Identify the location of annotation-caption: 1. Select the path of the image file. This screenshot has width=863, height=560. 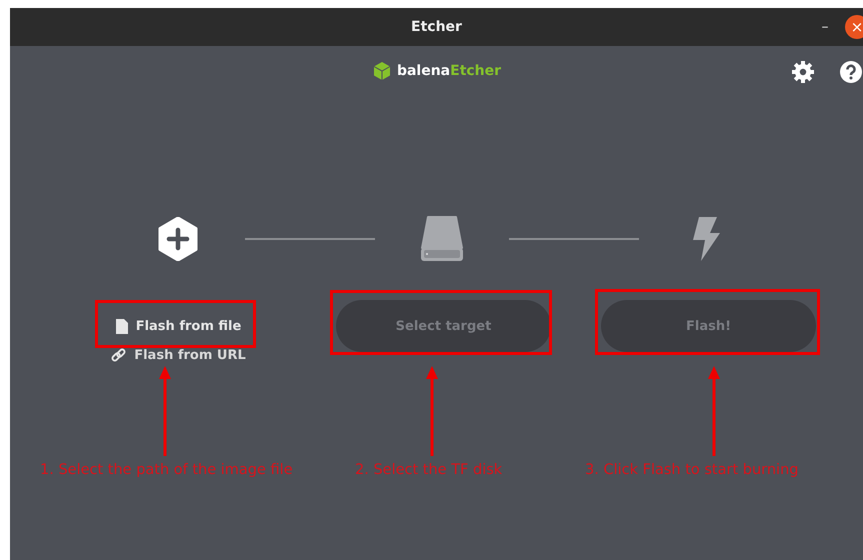
(166, 470).